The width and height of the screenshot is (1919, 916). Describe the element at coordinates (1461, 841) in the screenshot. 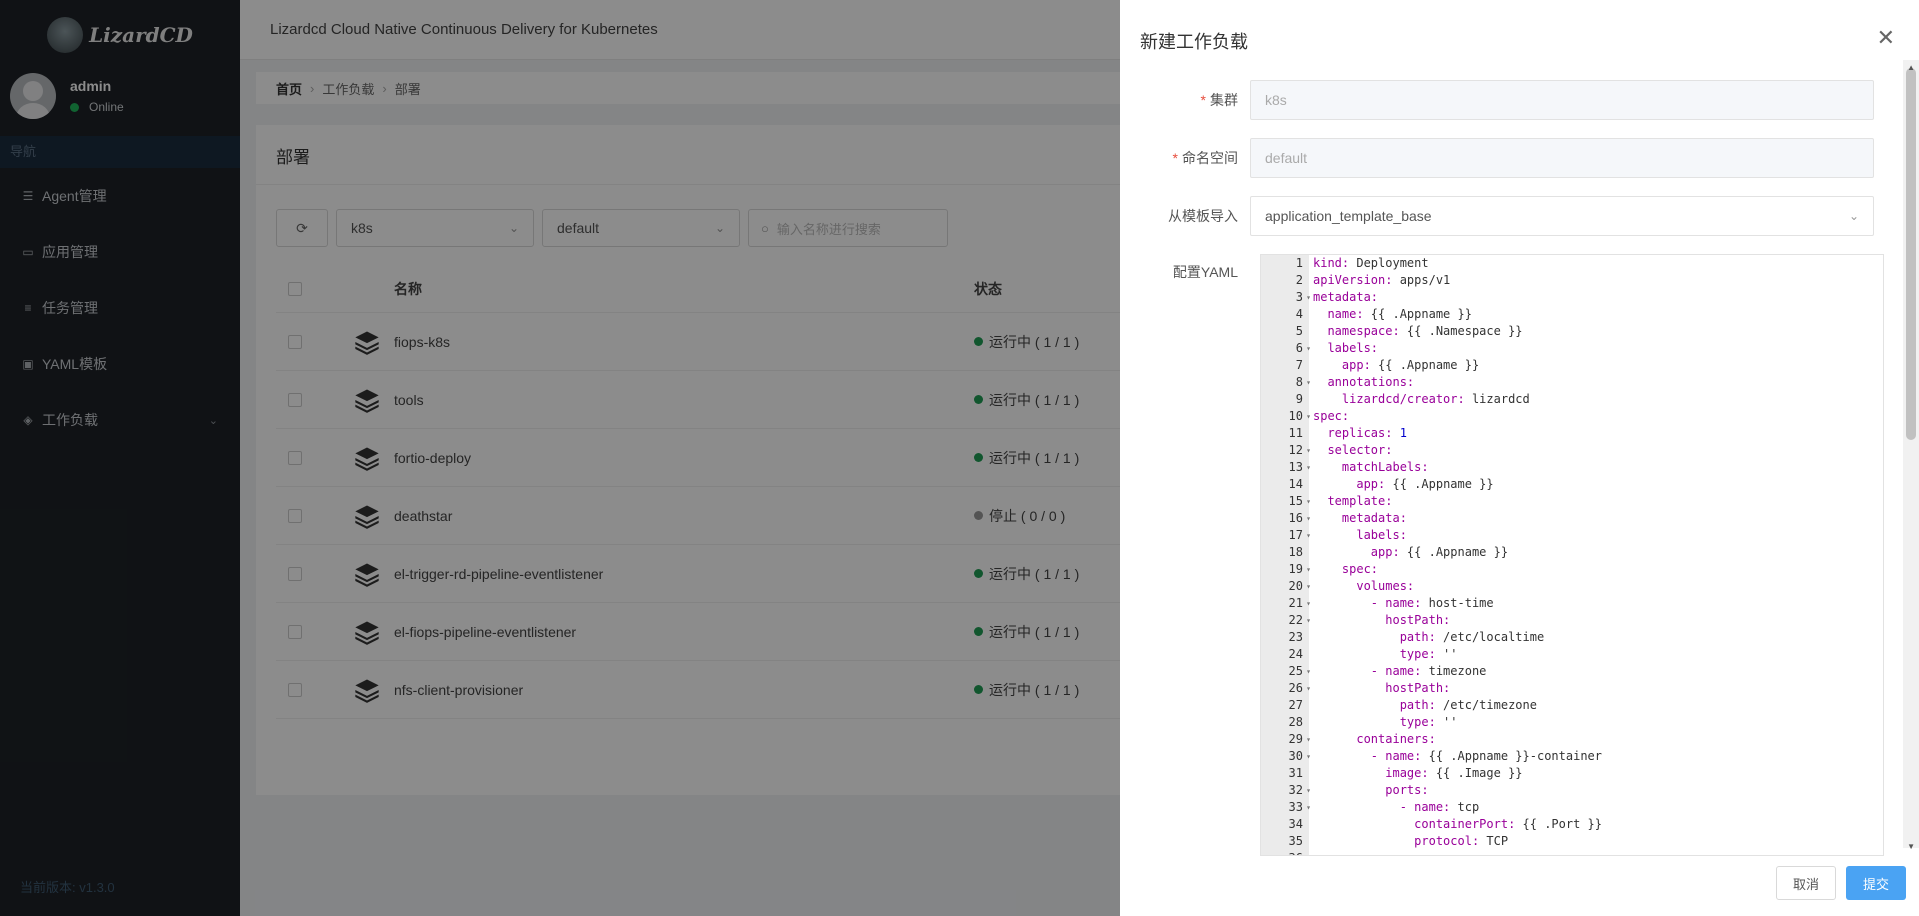

I see `code-text: protocol: TCP` at that location.